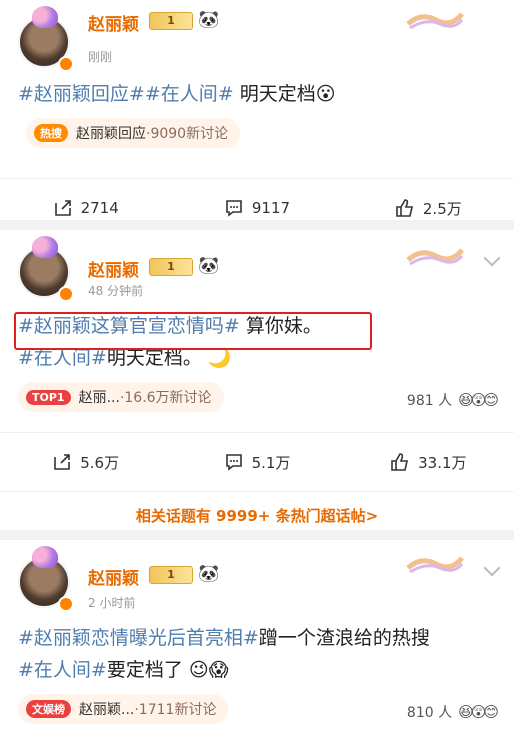 Image resolution: width=514 pixels, height=755 pixels. Describe the element at coordinates (48, 709) in the screenshot. I see `hot-search-icon: 文娱榜` at that location.